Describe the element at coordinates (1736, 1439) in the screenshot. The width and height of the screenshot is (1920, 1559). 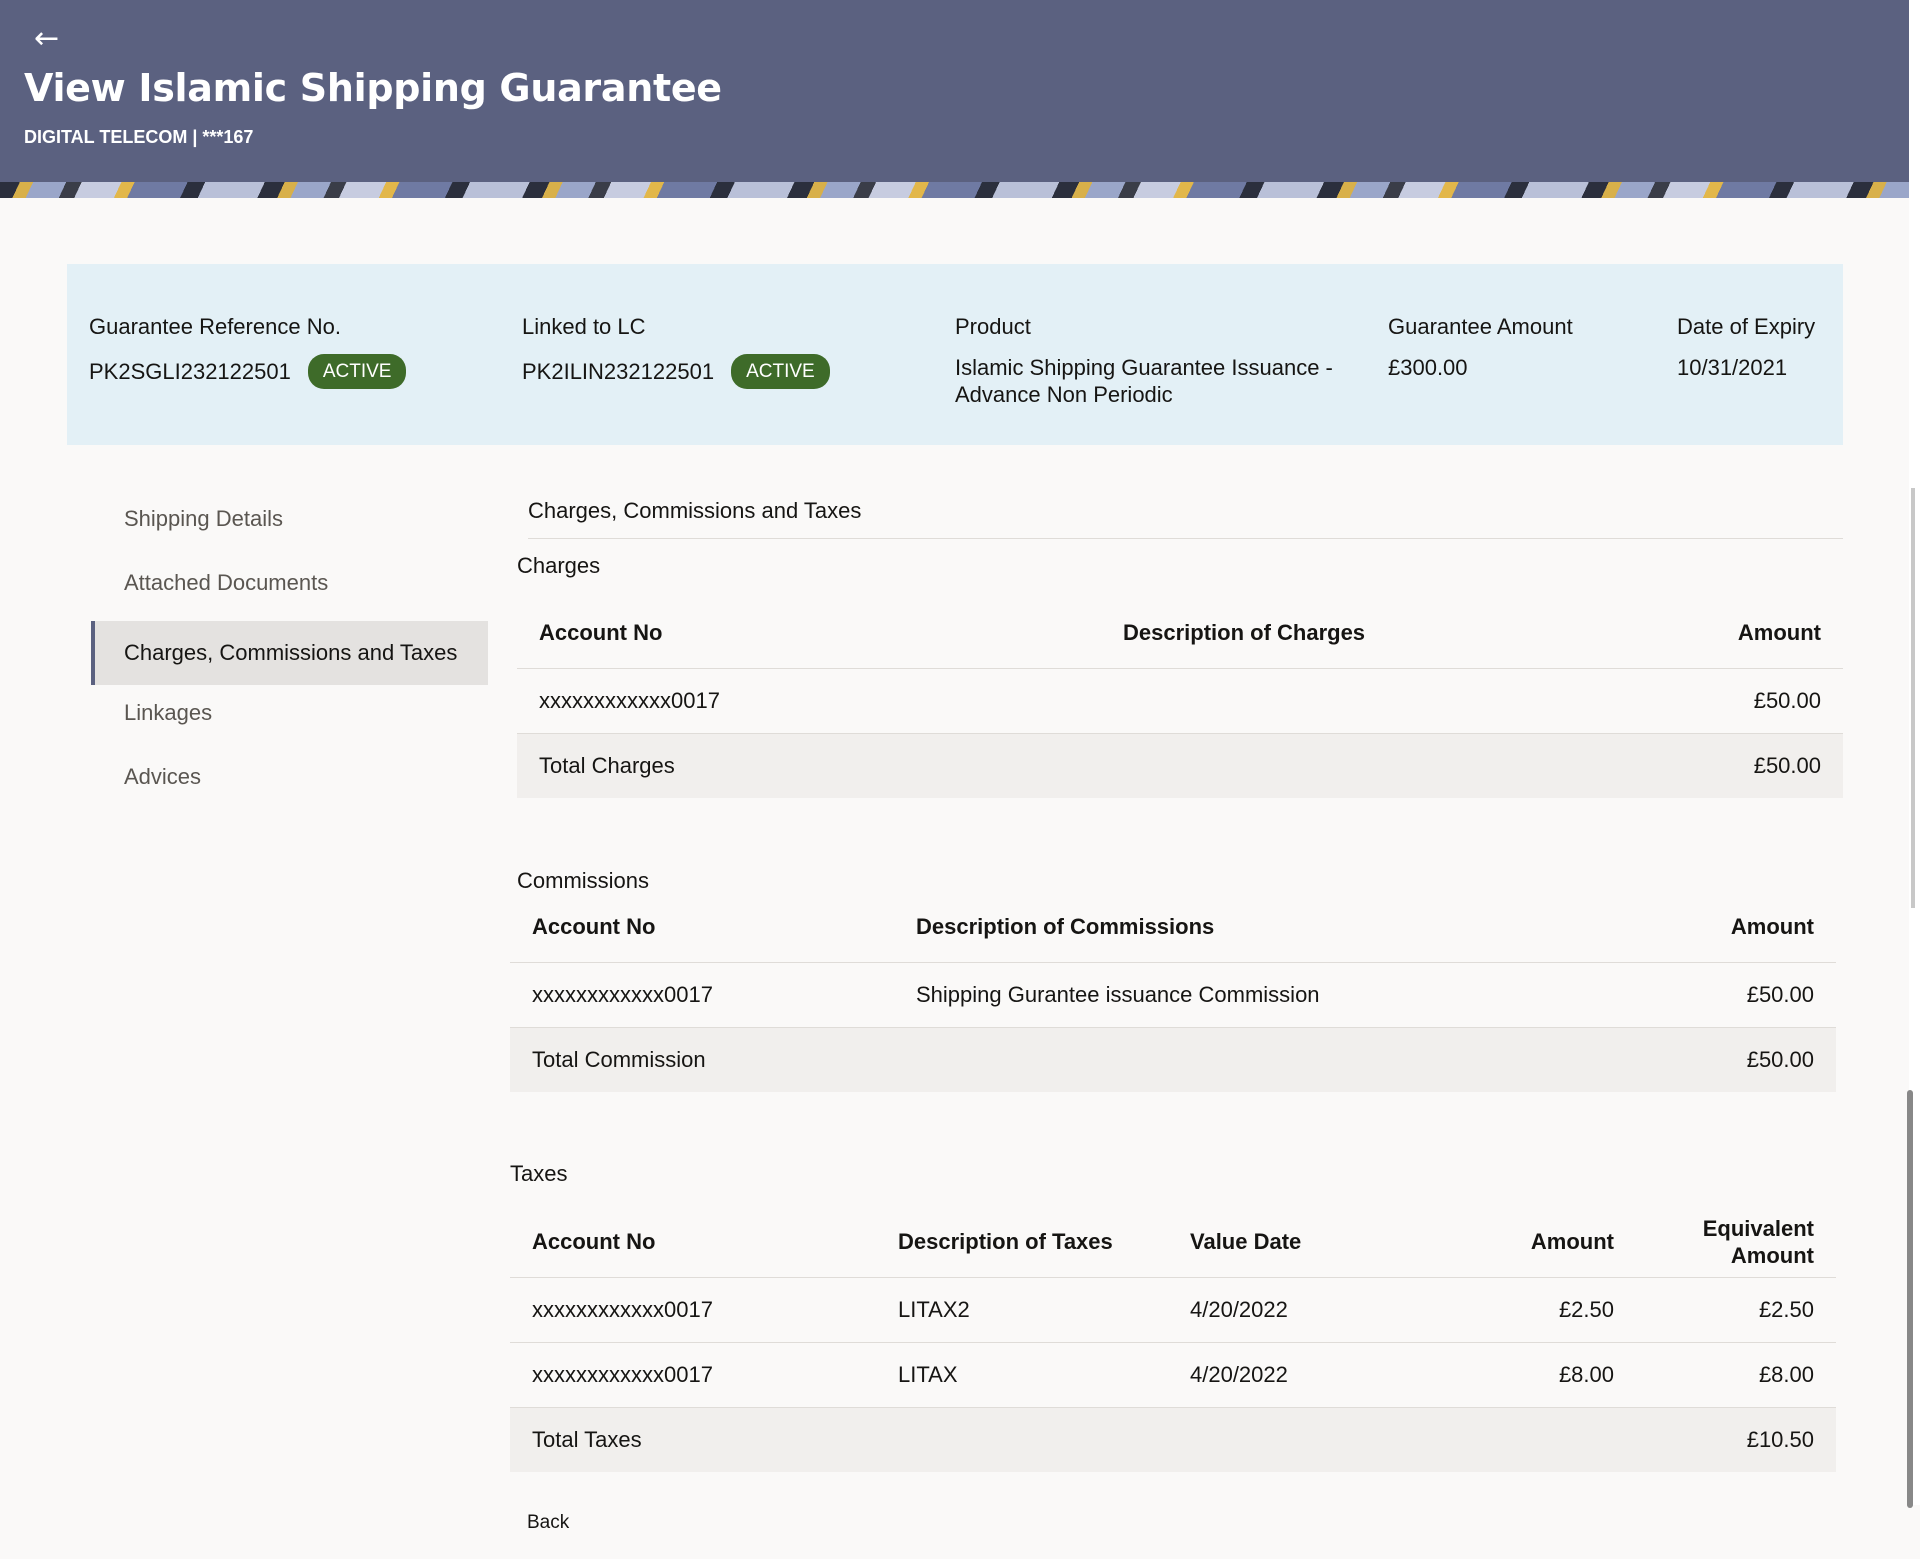
I see `total-amount: £10.50` at that location.